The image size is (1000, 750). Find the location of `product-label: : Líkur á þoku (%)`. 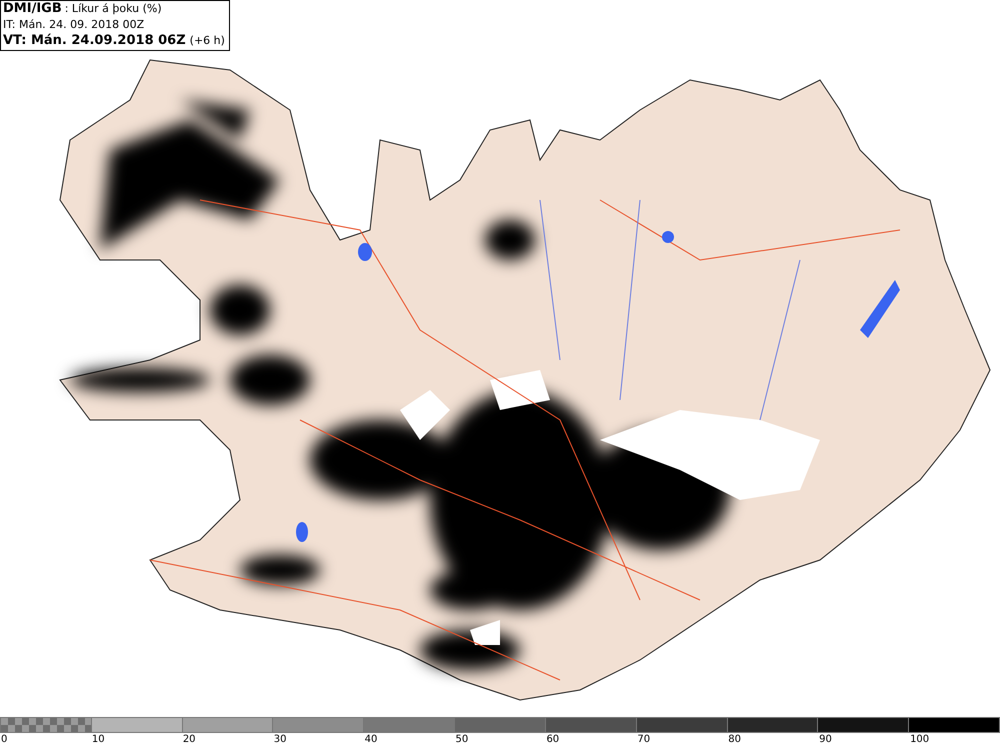

product-label: : Líkur á þoku (%) is located at coordinates (113, 8).